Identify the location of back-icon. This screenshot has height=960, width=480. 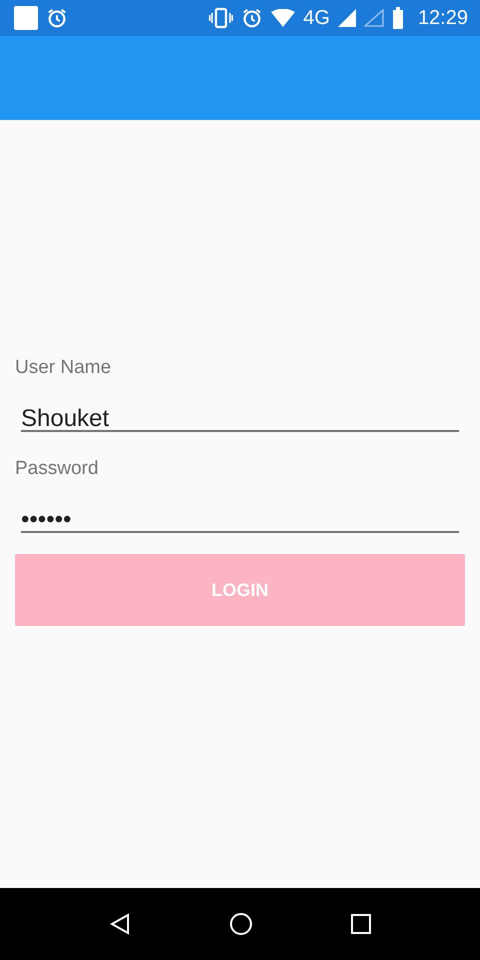
(120, 924).